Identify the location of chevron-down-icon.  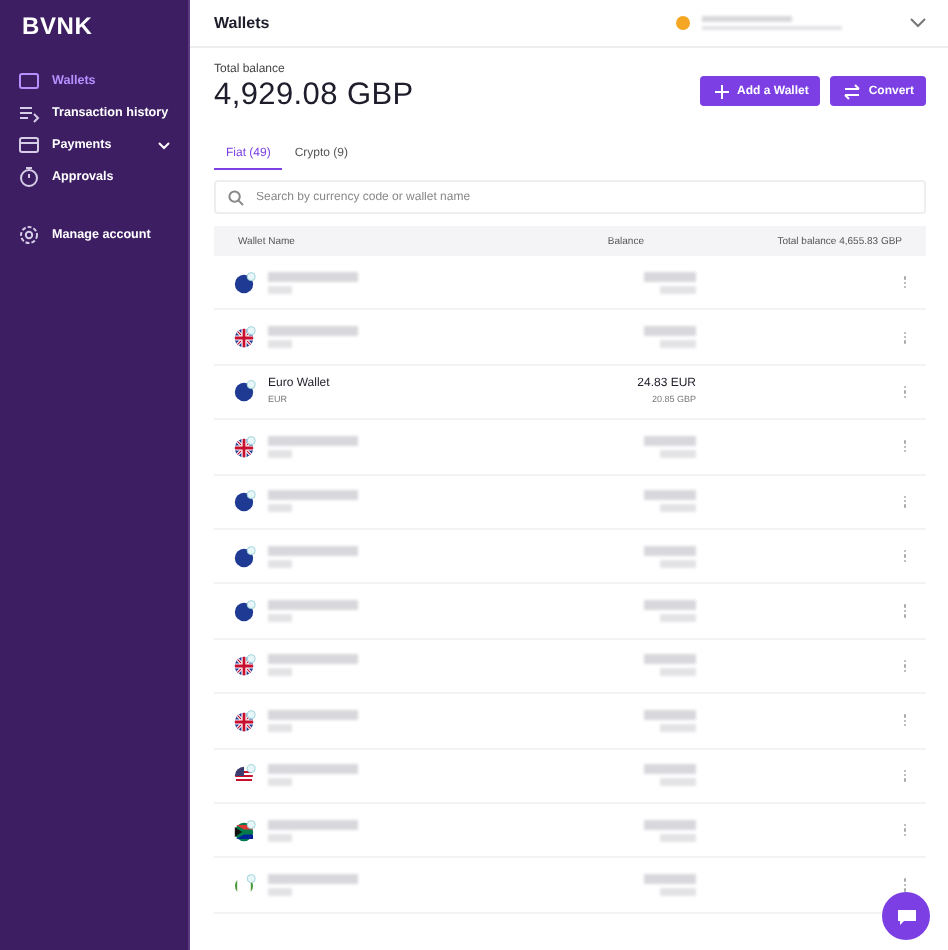
(918, 23).